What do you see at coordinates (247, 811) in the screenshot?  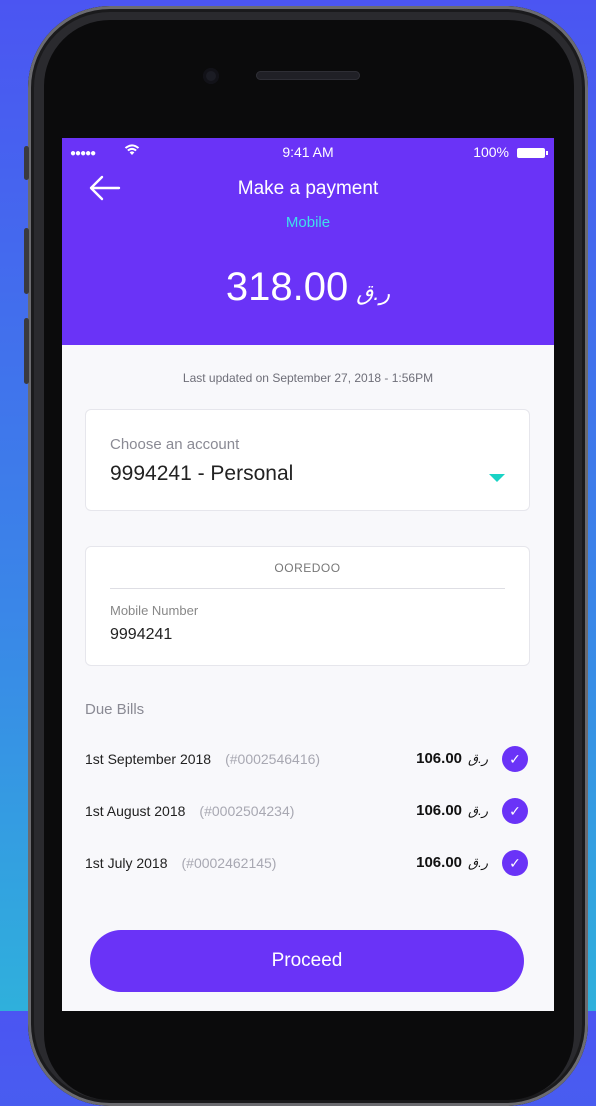 I see `bill-reference: (#0002504234)` at bounding box center [247, 811].